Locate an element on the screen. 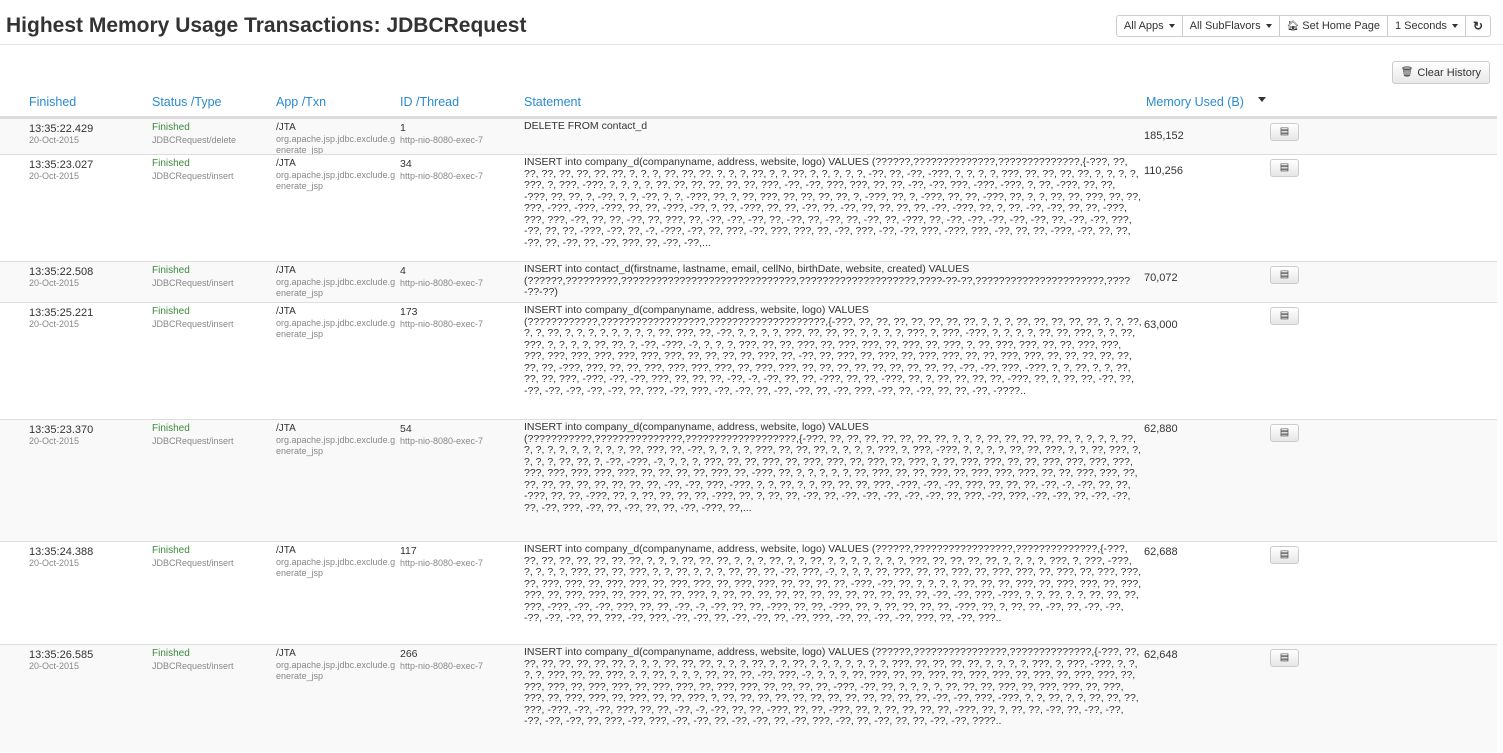 This screenshot has width=1503, height=753. refresh-icon: ↻ is located at coordinates (1477, 26).